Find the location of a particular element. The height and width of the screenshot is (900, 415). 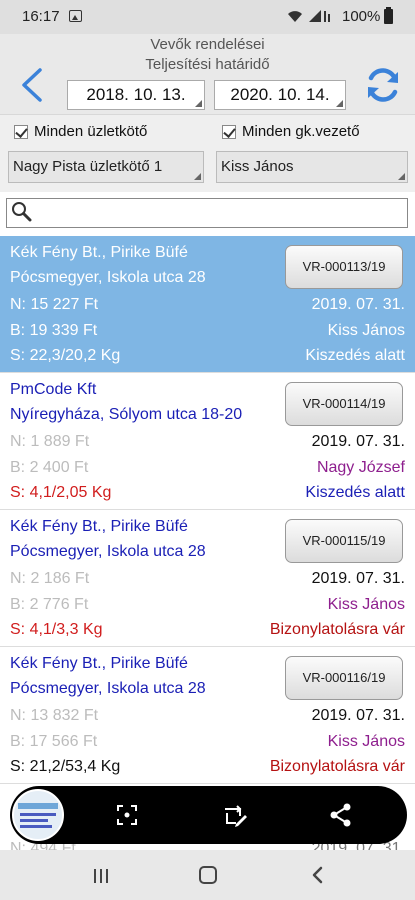

order-gross: B: 19 339 Ft is located at coordinates (54, 330).